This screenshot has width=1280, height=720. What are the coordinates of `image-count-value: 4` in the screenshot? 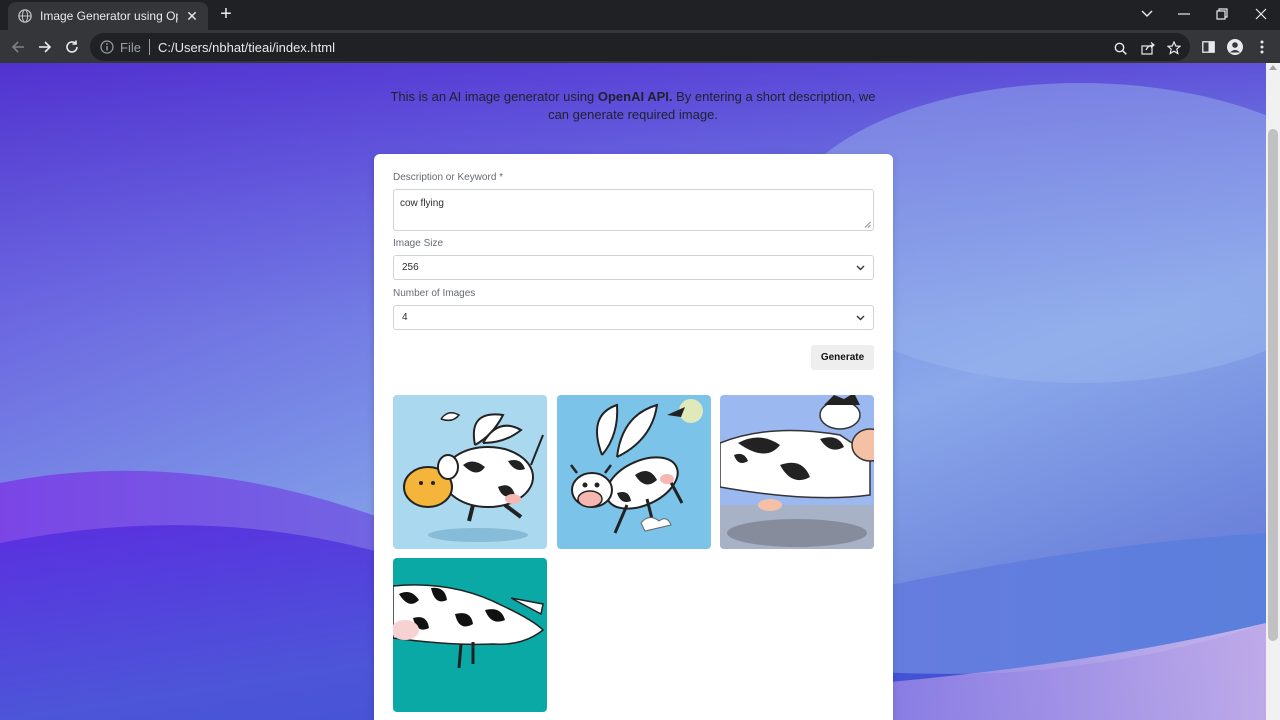 It's located at (405, 317).